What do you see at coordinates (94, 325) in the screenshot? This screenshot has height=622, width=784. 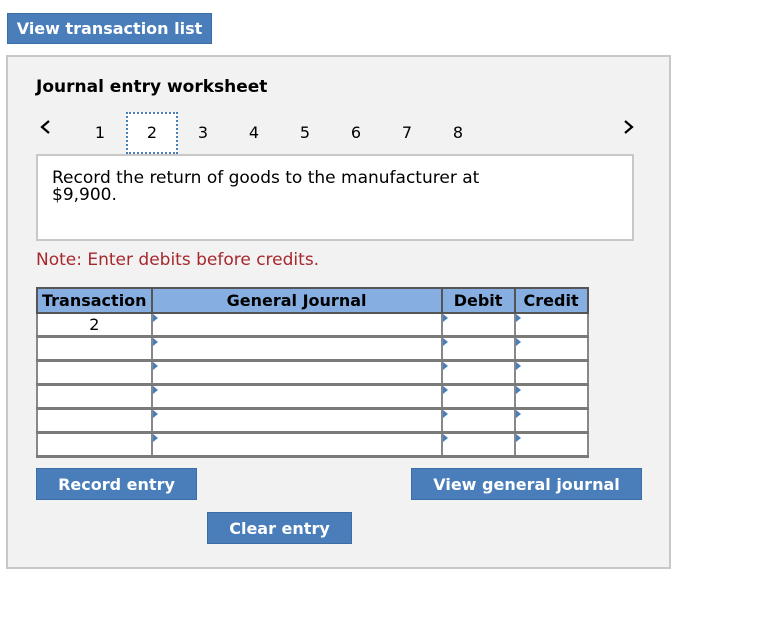 I see `transaction-cell: 2` at bounding box center [94, 325].